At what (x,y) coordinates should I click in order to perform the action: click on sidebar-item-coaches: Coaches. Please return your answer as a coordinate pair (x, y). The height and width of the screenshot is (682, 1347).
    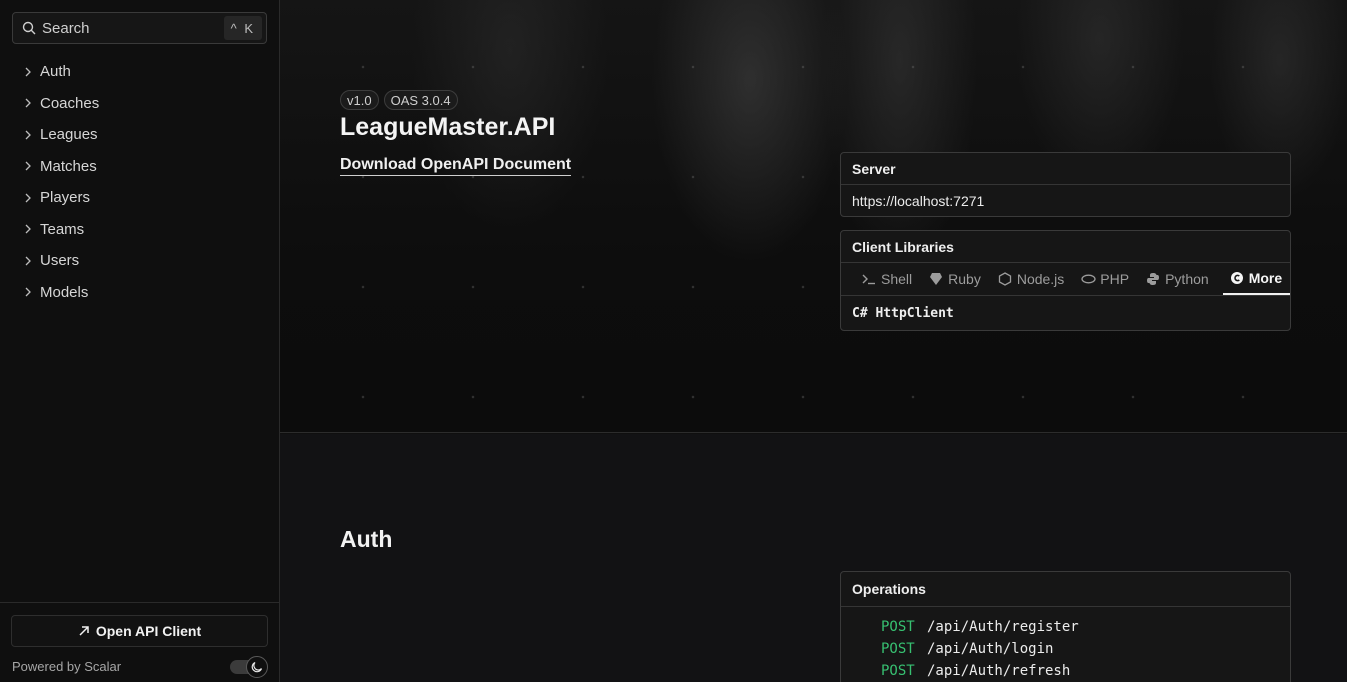
    Looking at the image, I should click on (139, 104).